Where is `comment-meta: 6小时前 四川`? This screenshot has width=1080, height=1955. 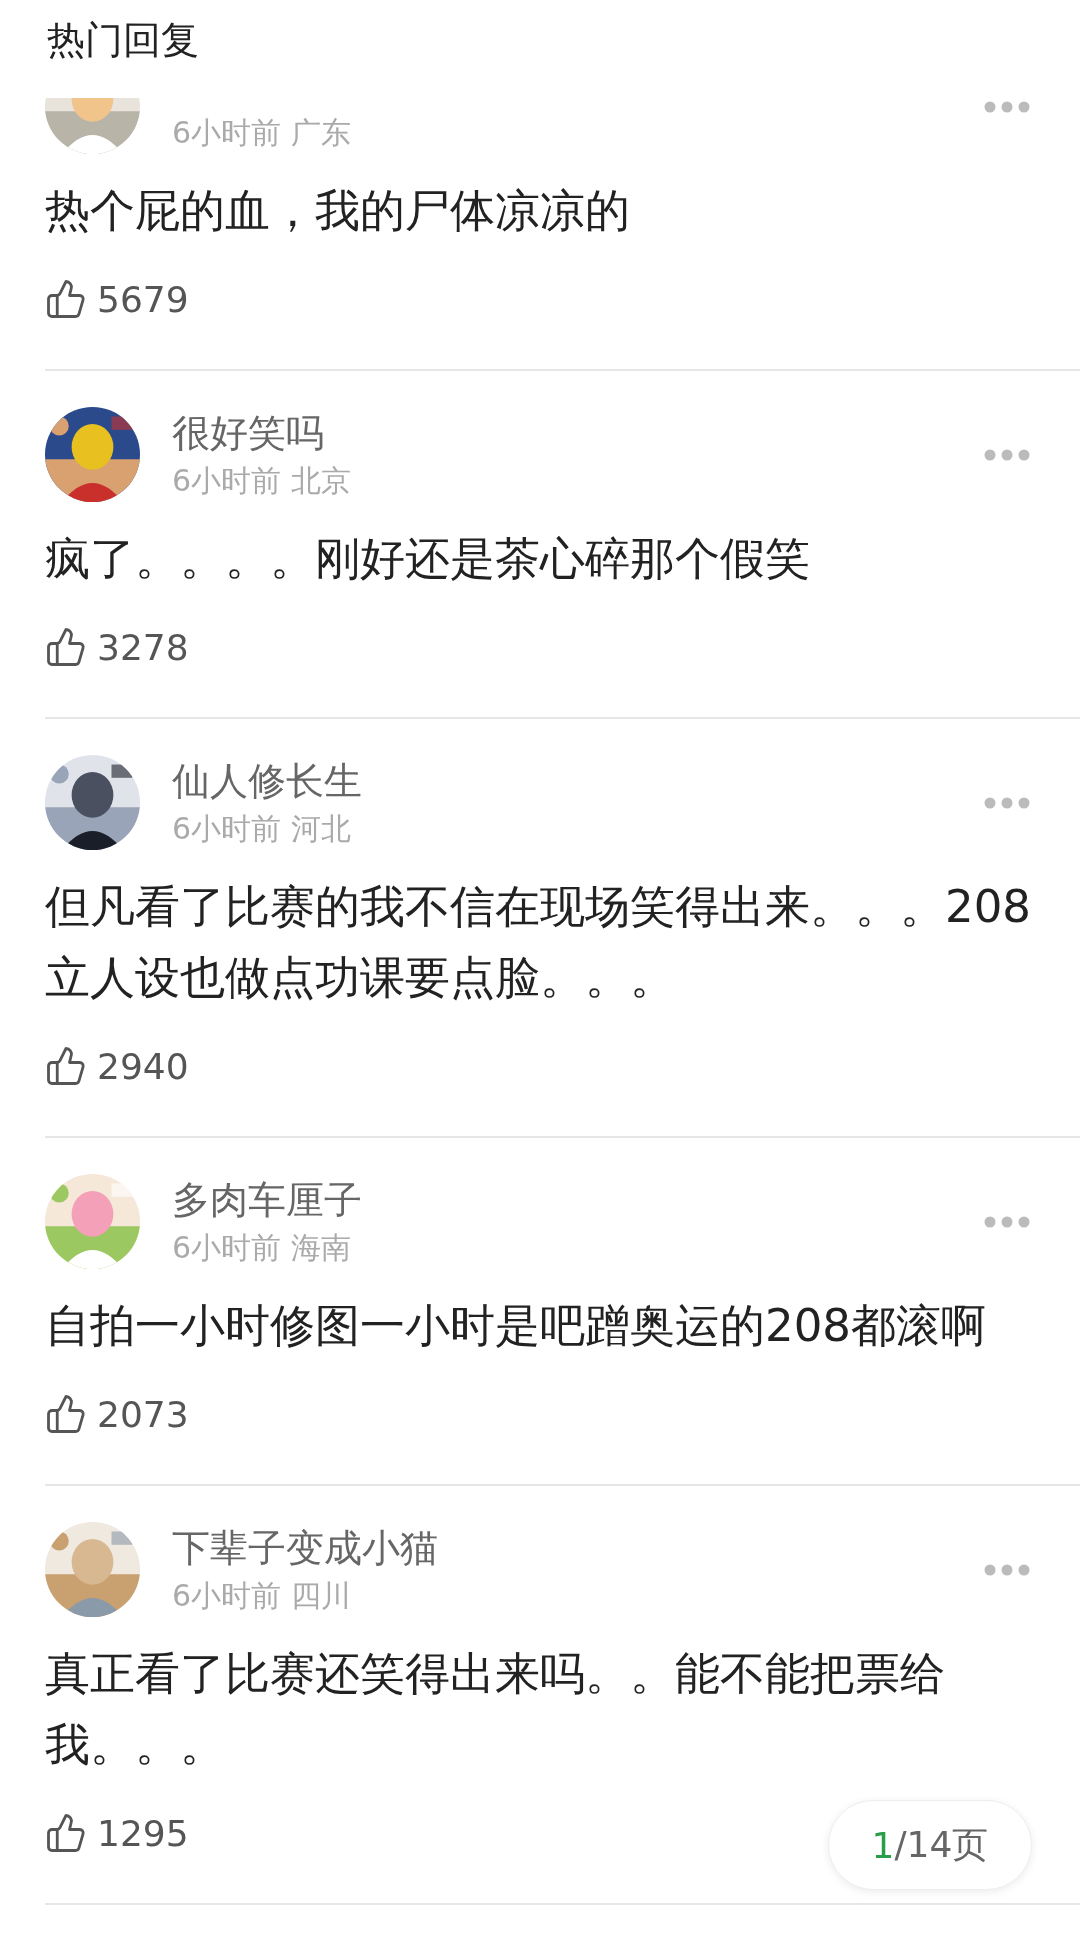
comment-meta: 6小时前 四川 is located at coordinates (261, 1595).